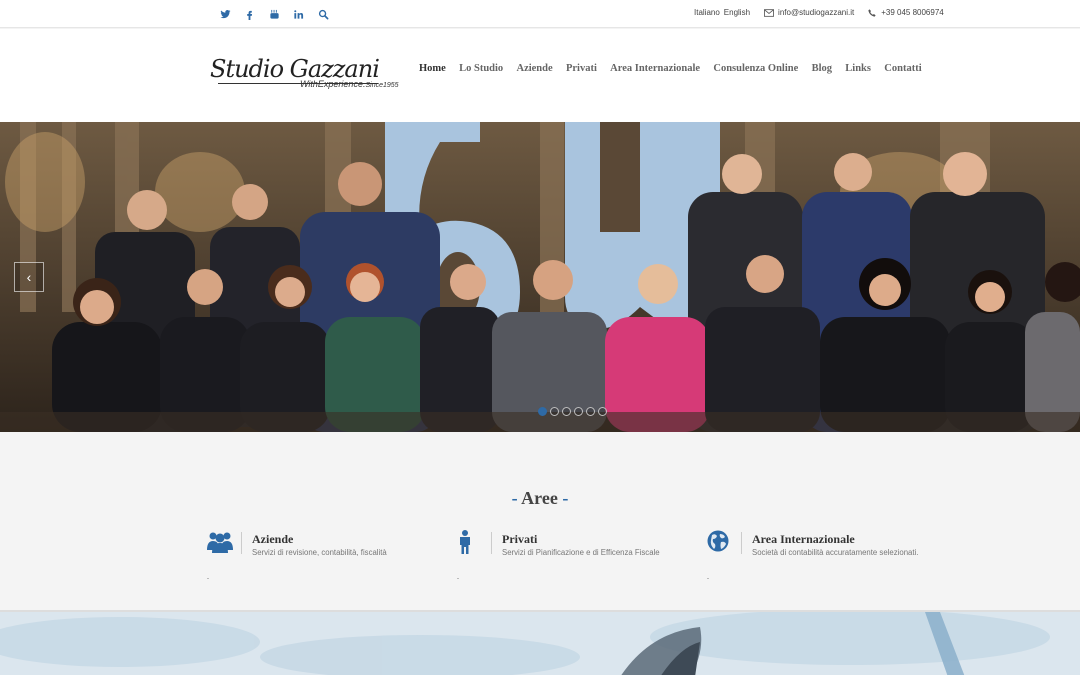  Describe the element at coordinates (872, 12) in the screenshot. I see `phone-icon` at that location.